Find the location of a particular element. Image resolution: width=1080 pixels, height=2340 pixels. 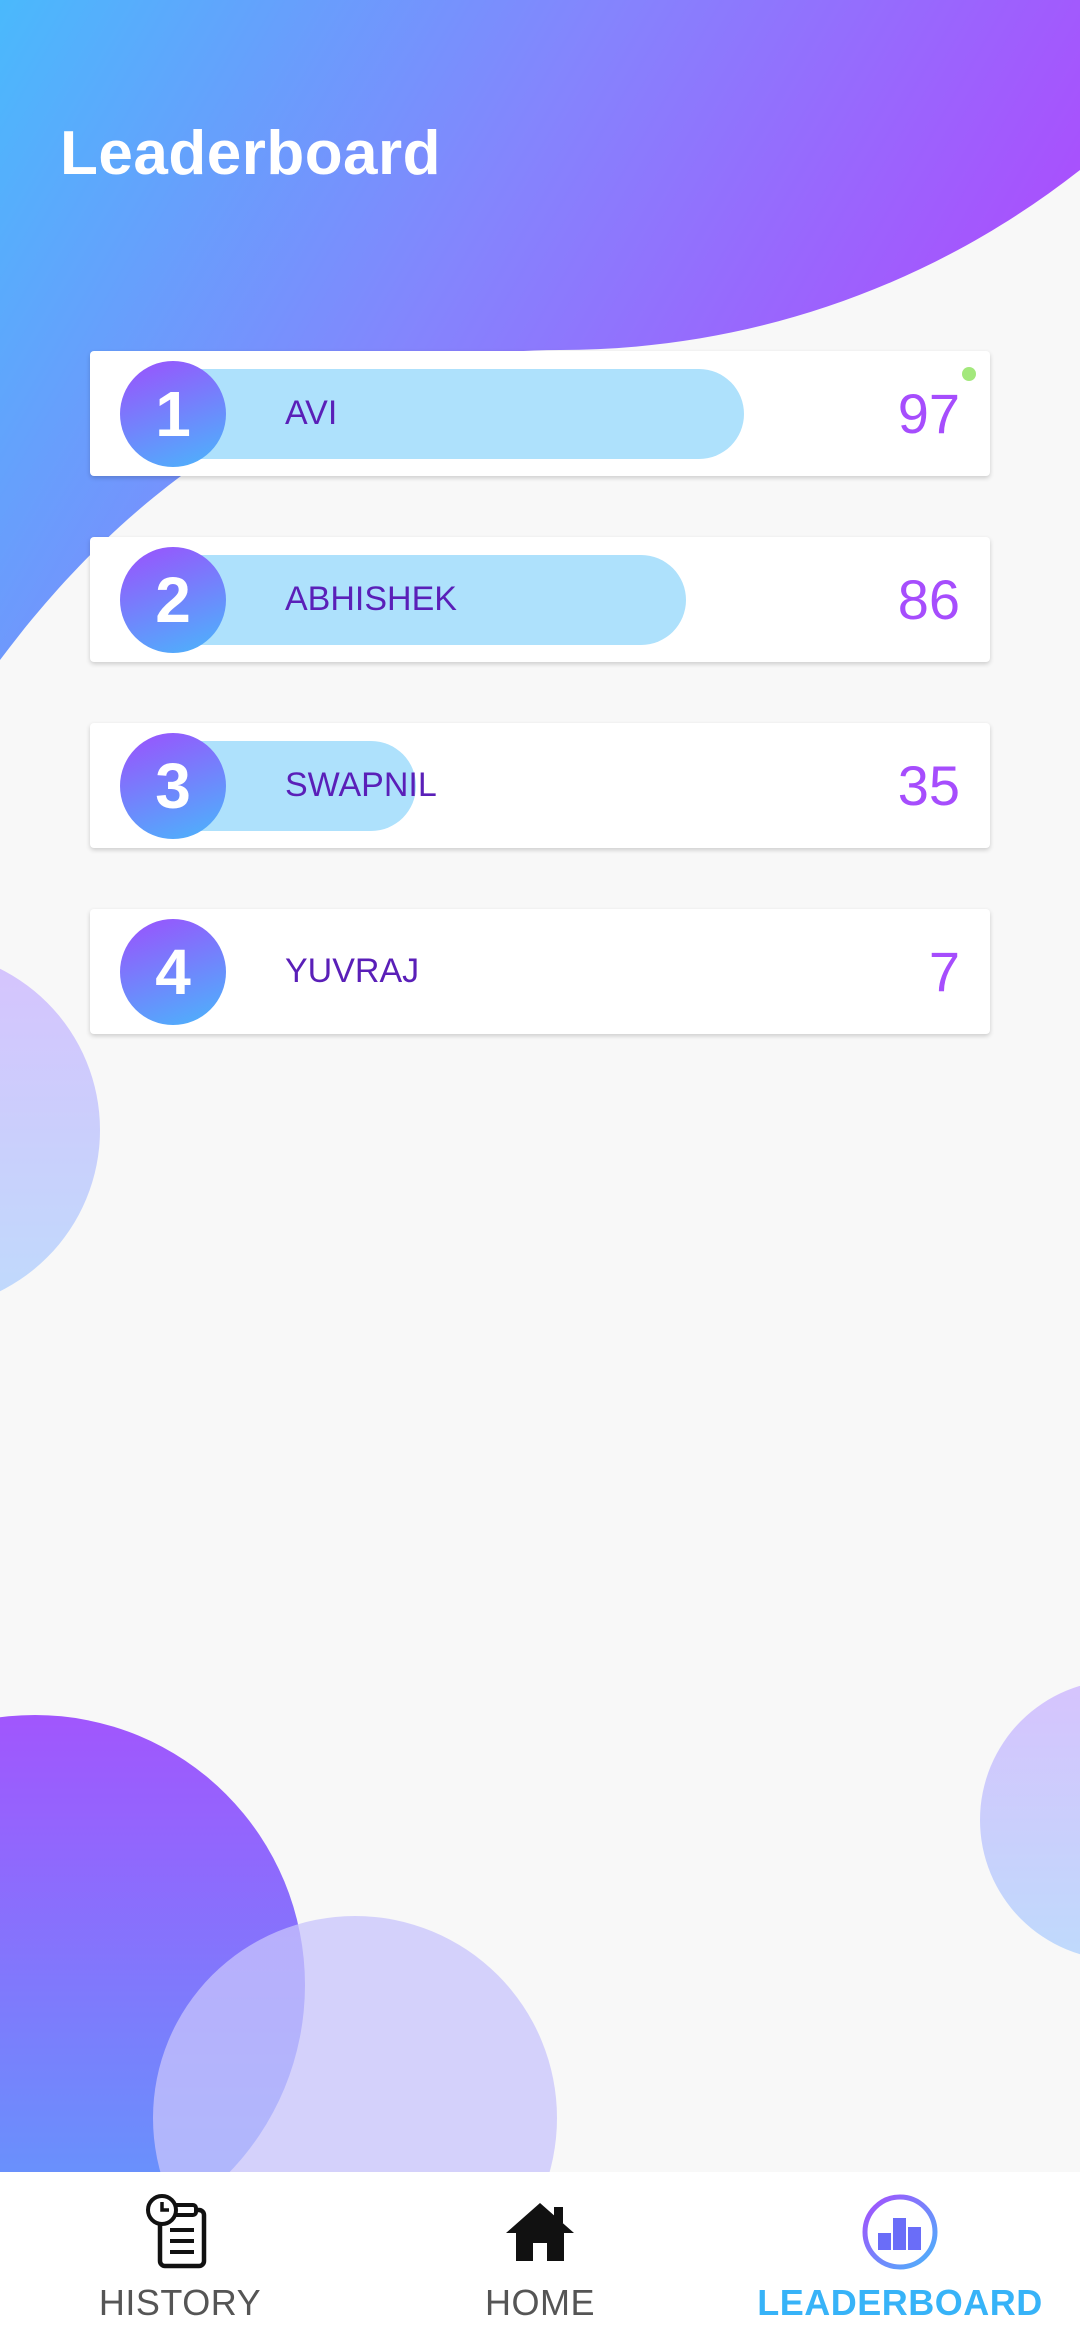

nav-item-home: HOME is located at coordinates (540, 2256).